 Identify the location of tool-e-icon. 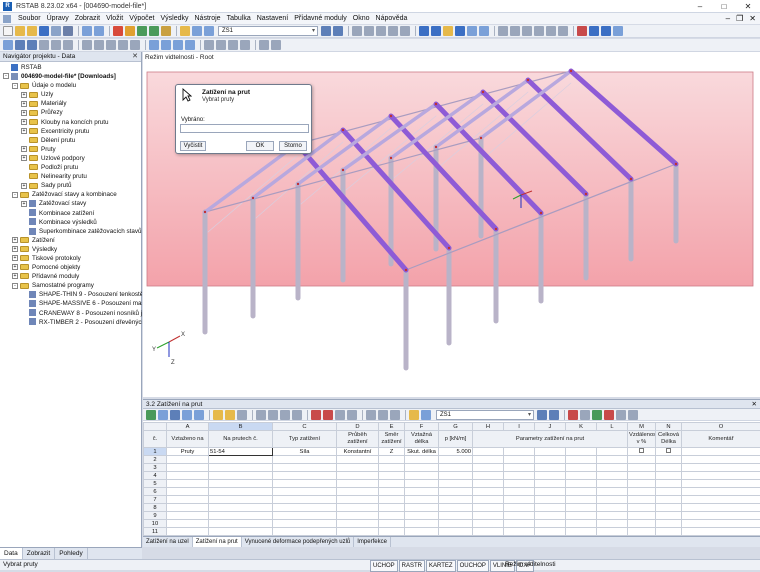
(551, 31).